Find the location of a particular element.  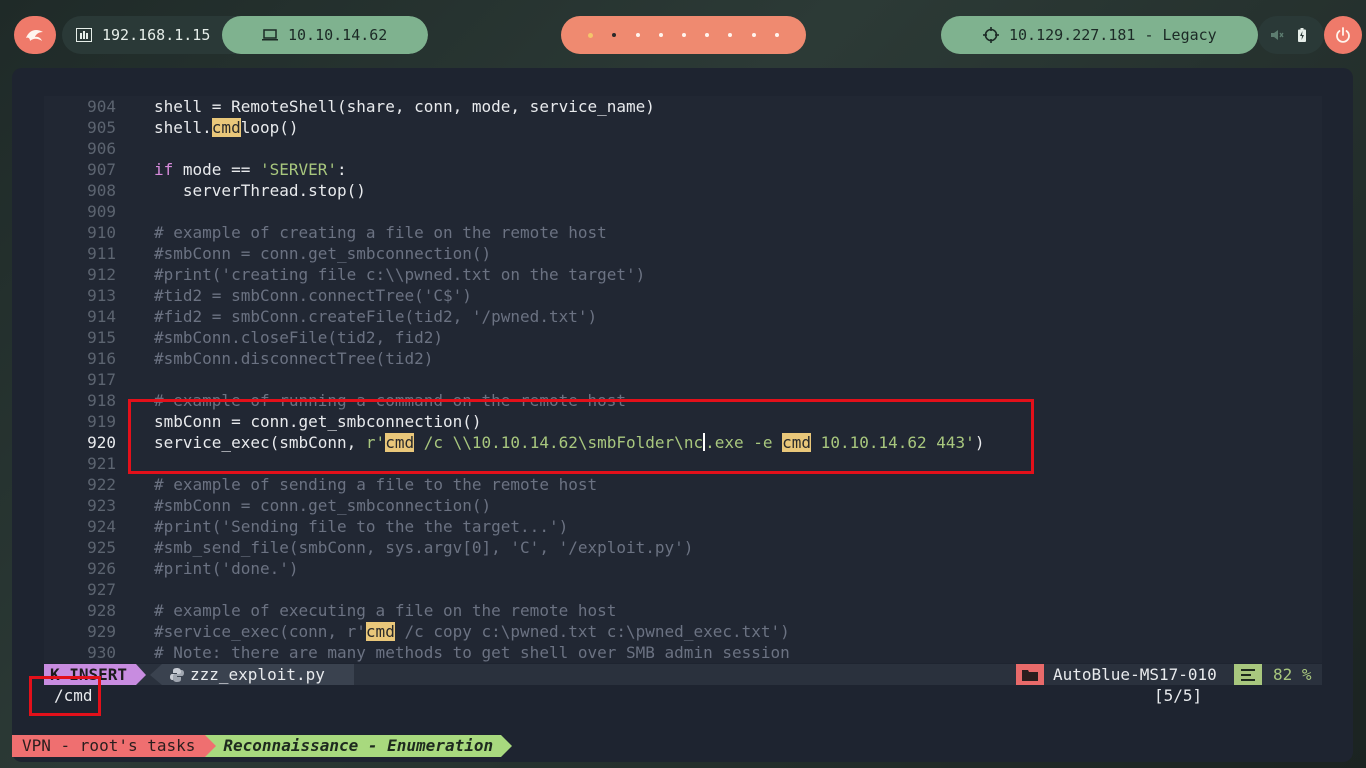

window-name: Reconnaissance - Enumeration is located at coordinates (358, 746).